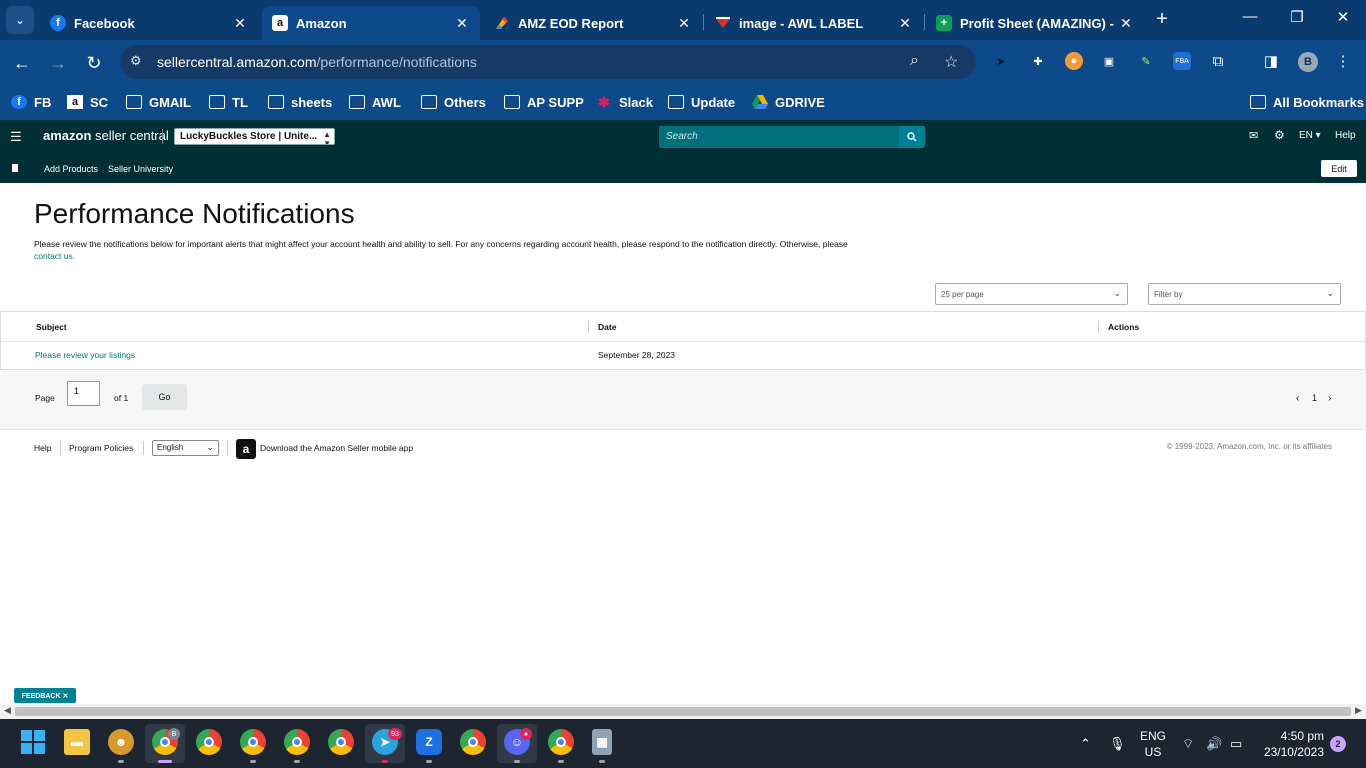 The image size is (1366, 768). Describe the element at coordinates (914, 61) in the screenshot. I see `zoom-icon: ⌕` at that location.